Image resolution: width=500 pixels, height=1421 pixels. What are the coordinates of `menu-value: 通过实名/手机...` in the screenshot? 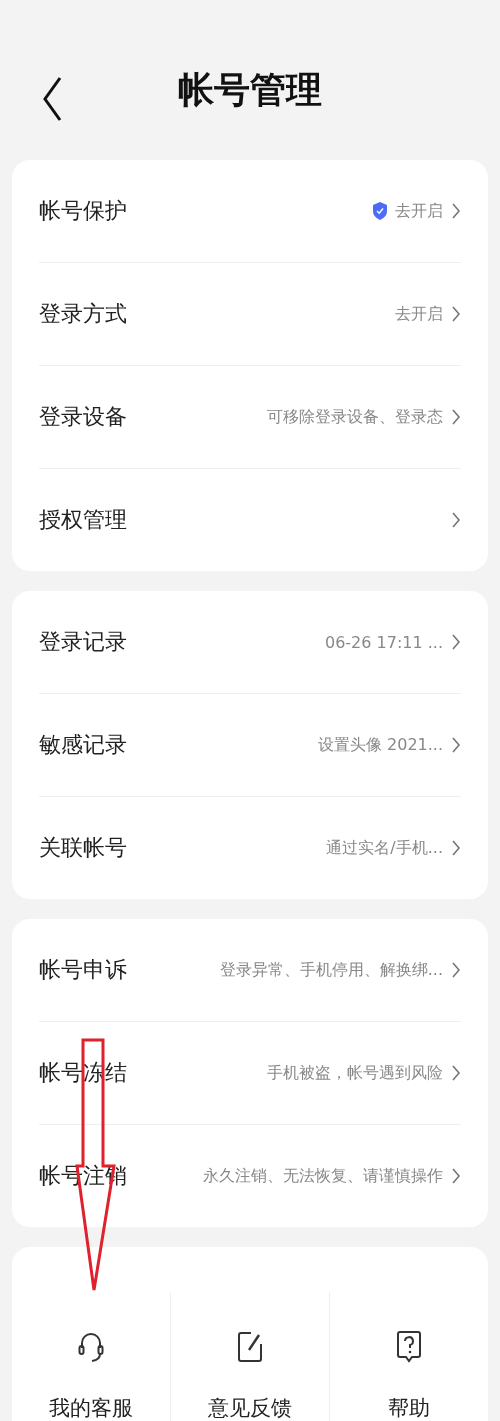 It's located at (384, 848).